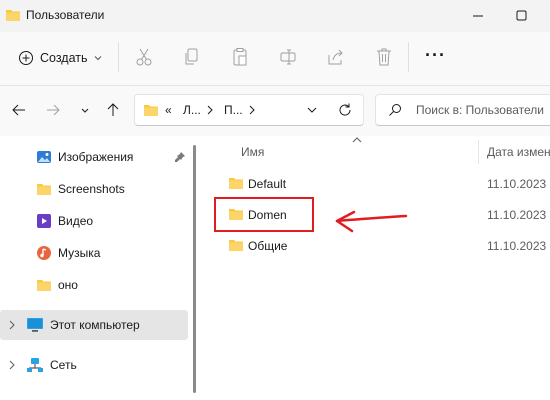 The image size is (550, 400). I want to click on file-name: Общие, so click(268, 246).